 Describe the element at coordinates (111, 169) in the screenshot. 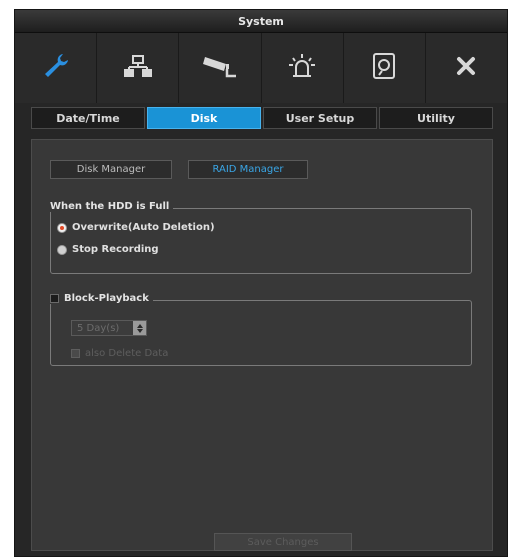

I see `disk-manager-button: Disk Manager` at that location.